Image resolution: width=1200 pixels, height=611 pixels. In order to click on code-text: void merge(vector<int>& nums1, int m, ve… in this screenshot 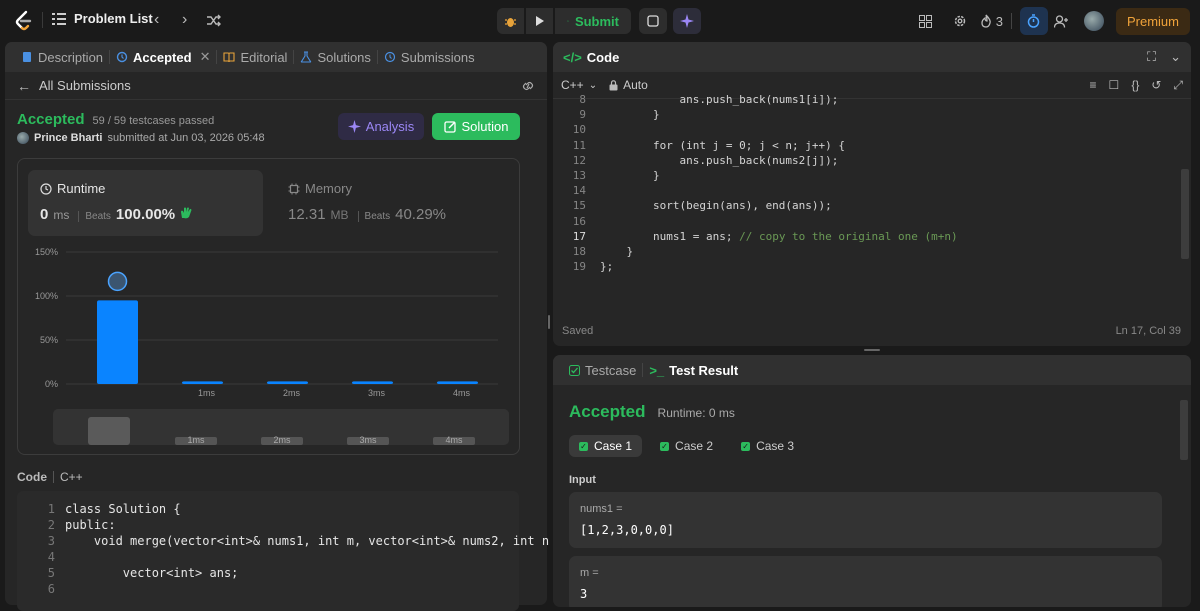, I will do `click(307, 541)`.